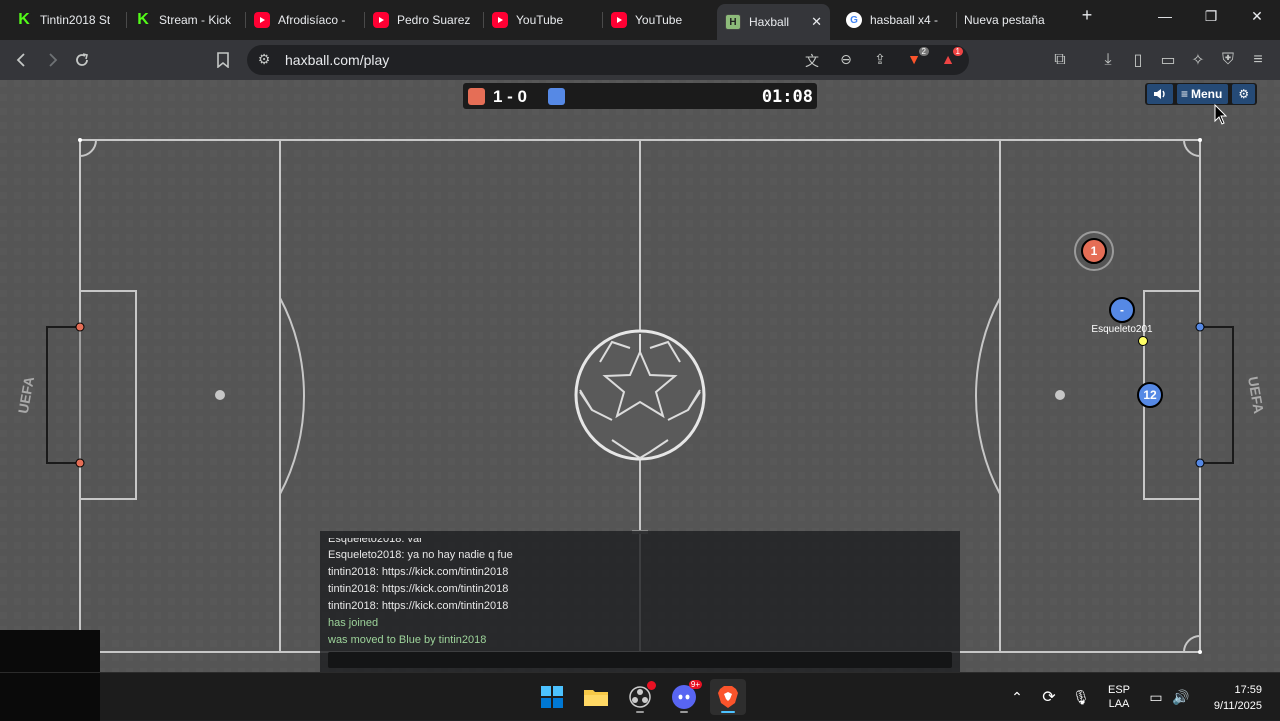 This screenshot has width=1280, height=721. I want to click on chat-message: Esqueleto2018: var, so click(375, 539).